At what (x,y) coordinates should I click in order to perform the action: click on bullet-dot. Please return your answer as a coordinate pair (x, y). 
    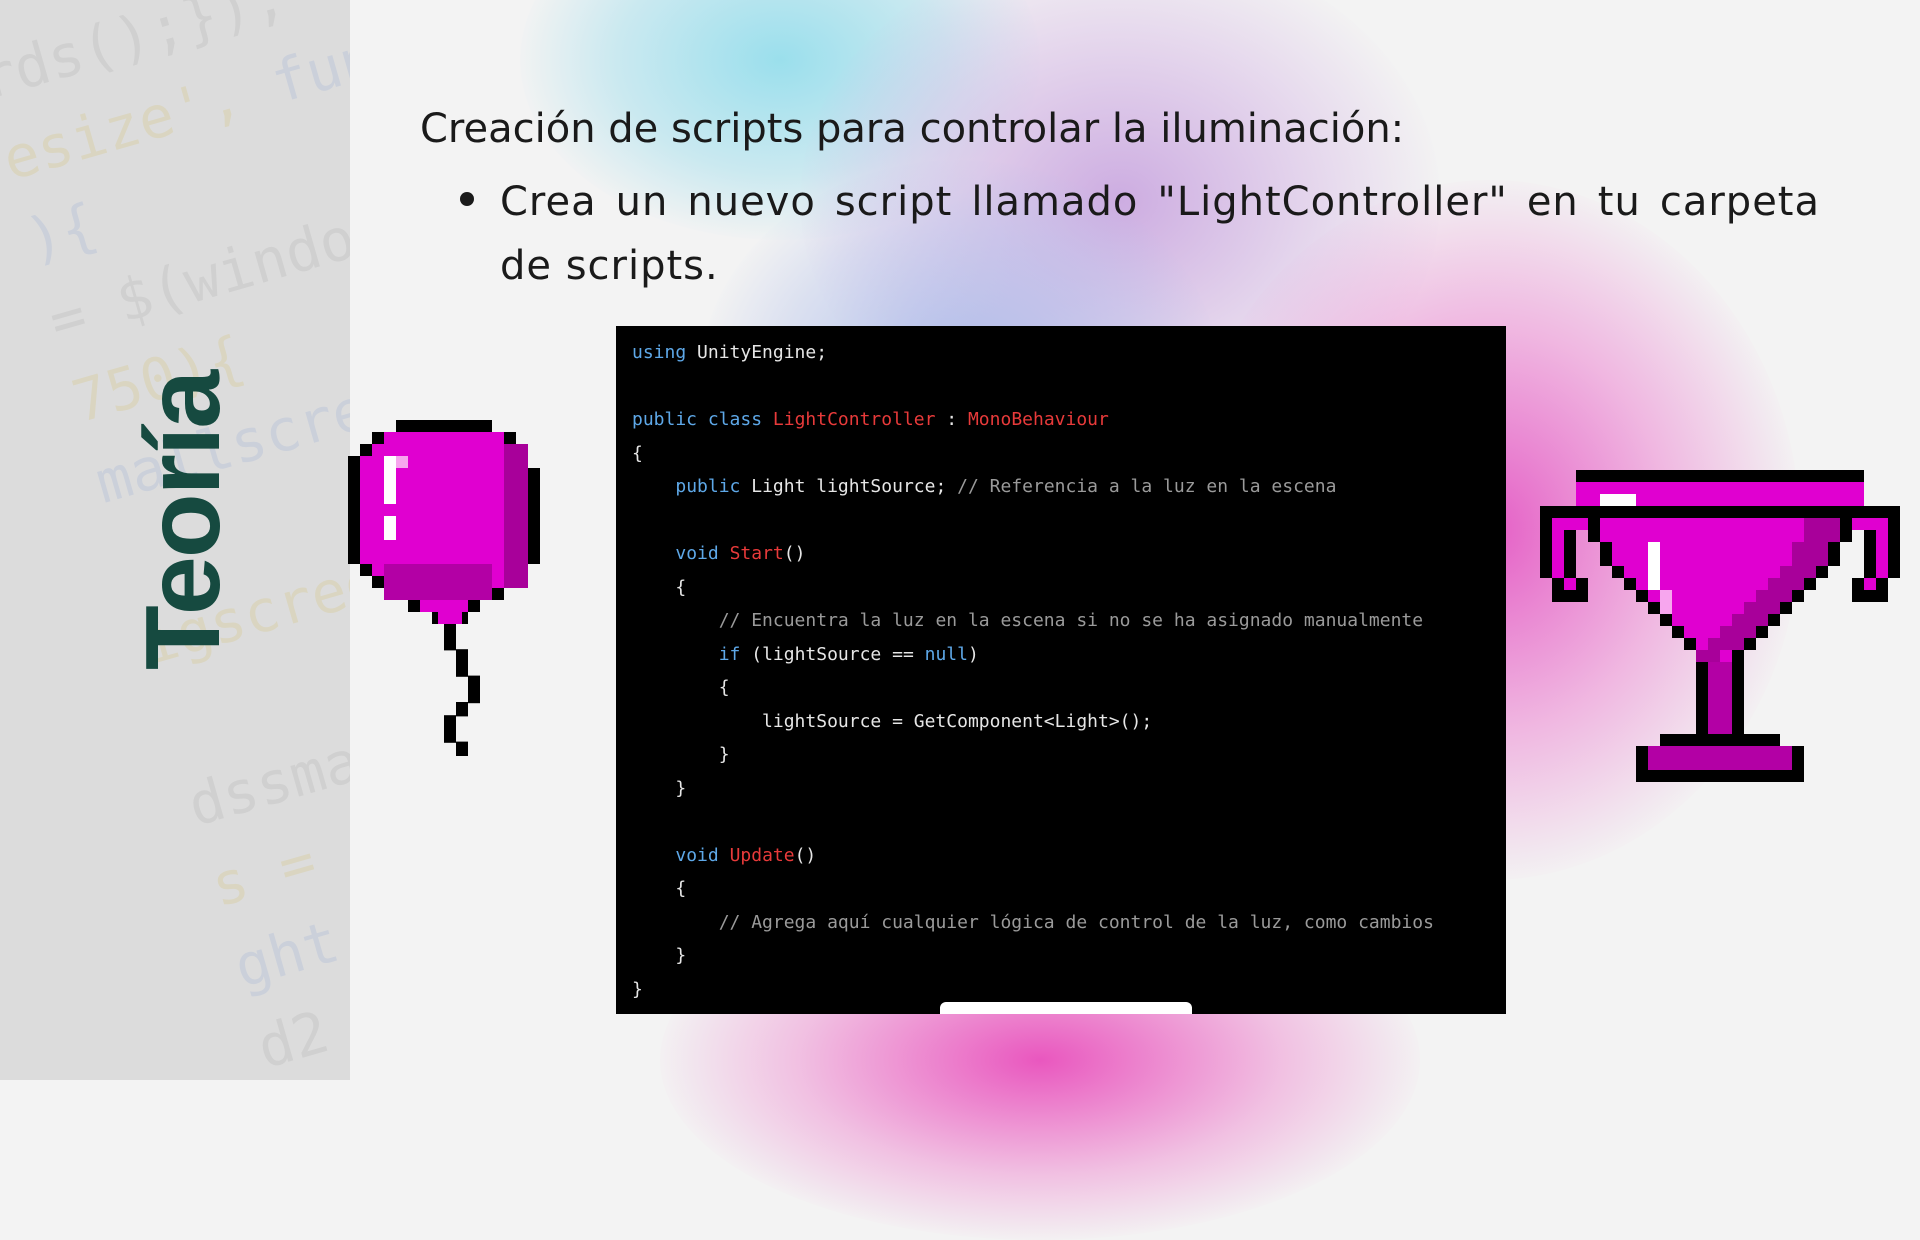
    Looking at the image, I should click on (467, 199).